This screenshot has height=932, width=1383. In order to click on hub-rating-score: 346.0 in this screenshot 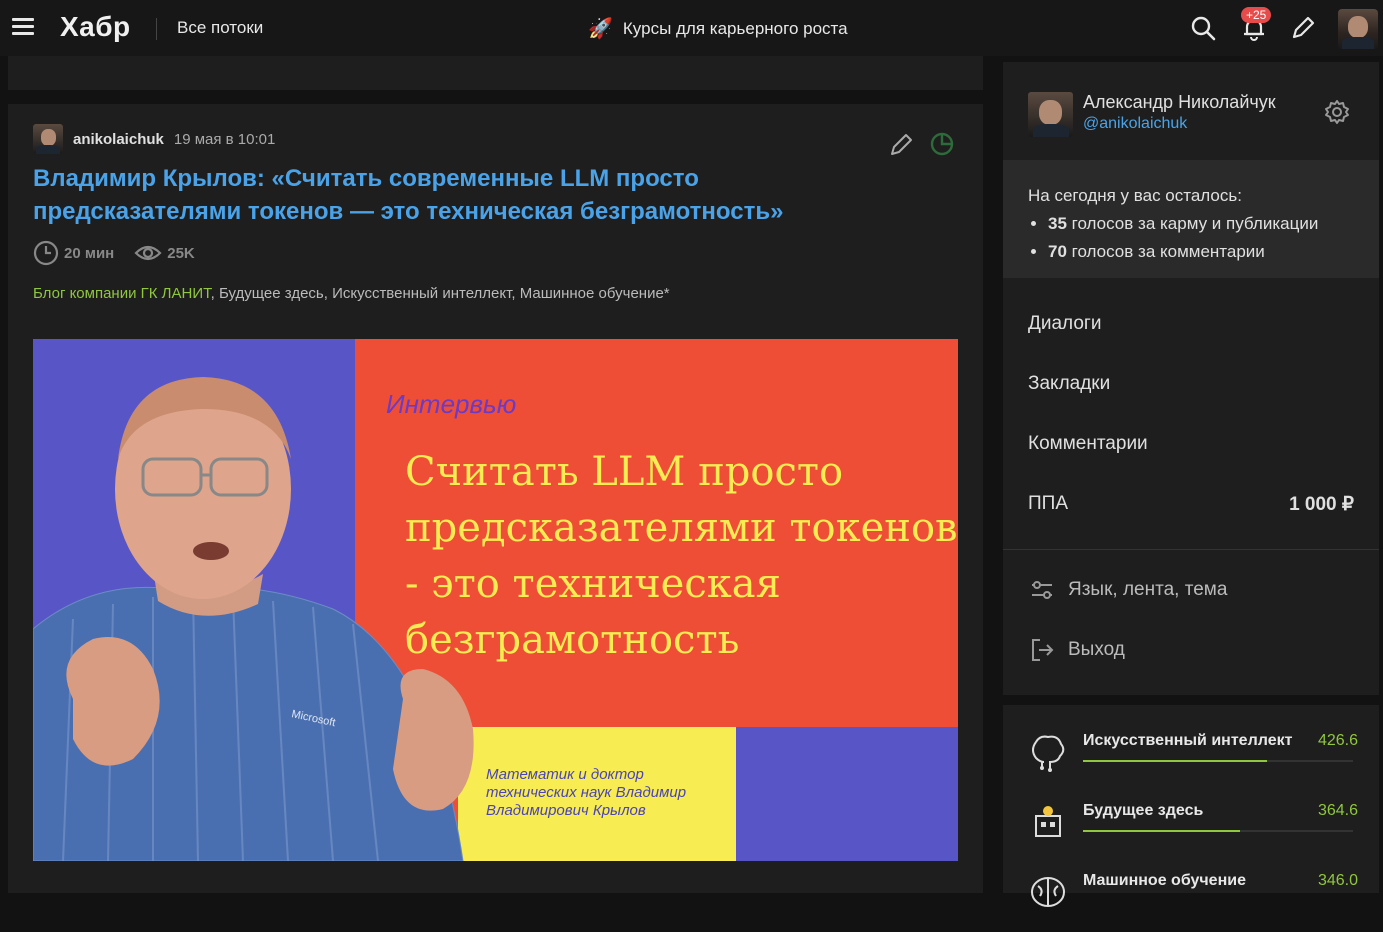, I will do `click(1337, 880)`.